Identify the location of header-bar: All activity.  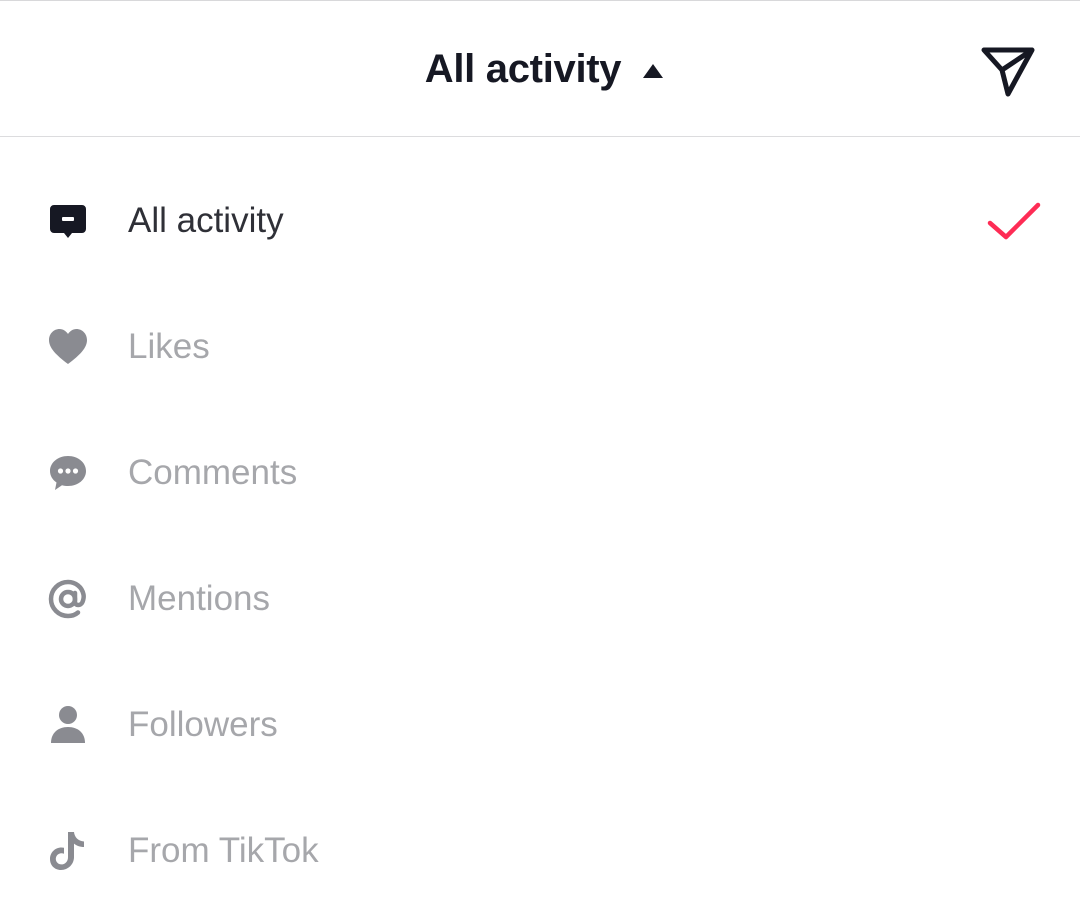
(540, 68).